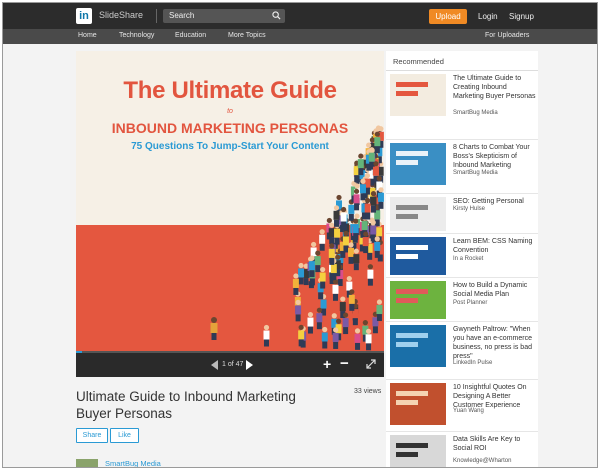 The width and height of the screenshot is (600, 470). I want to click on nav-home: Home, so click(87, 35).